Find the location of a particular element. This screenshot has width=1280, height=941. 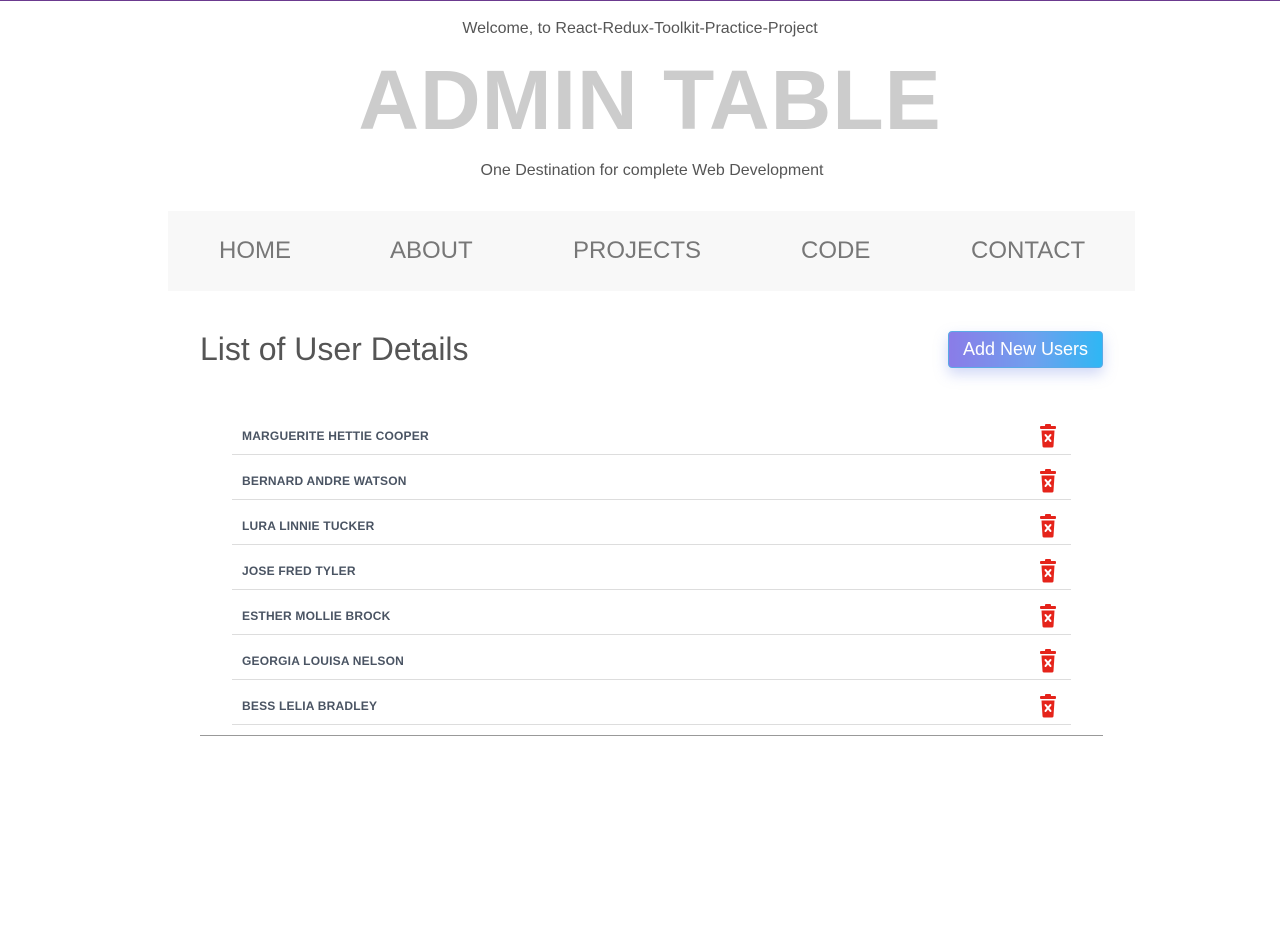

user-row: ESTHER MOLLIE BROCK is located at coordinates (651, 612).